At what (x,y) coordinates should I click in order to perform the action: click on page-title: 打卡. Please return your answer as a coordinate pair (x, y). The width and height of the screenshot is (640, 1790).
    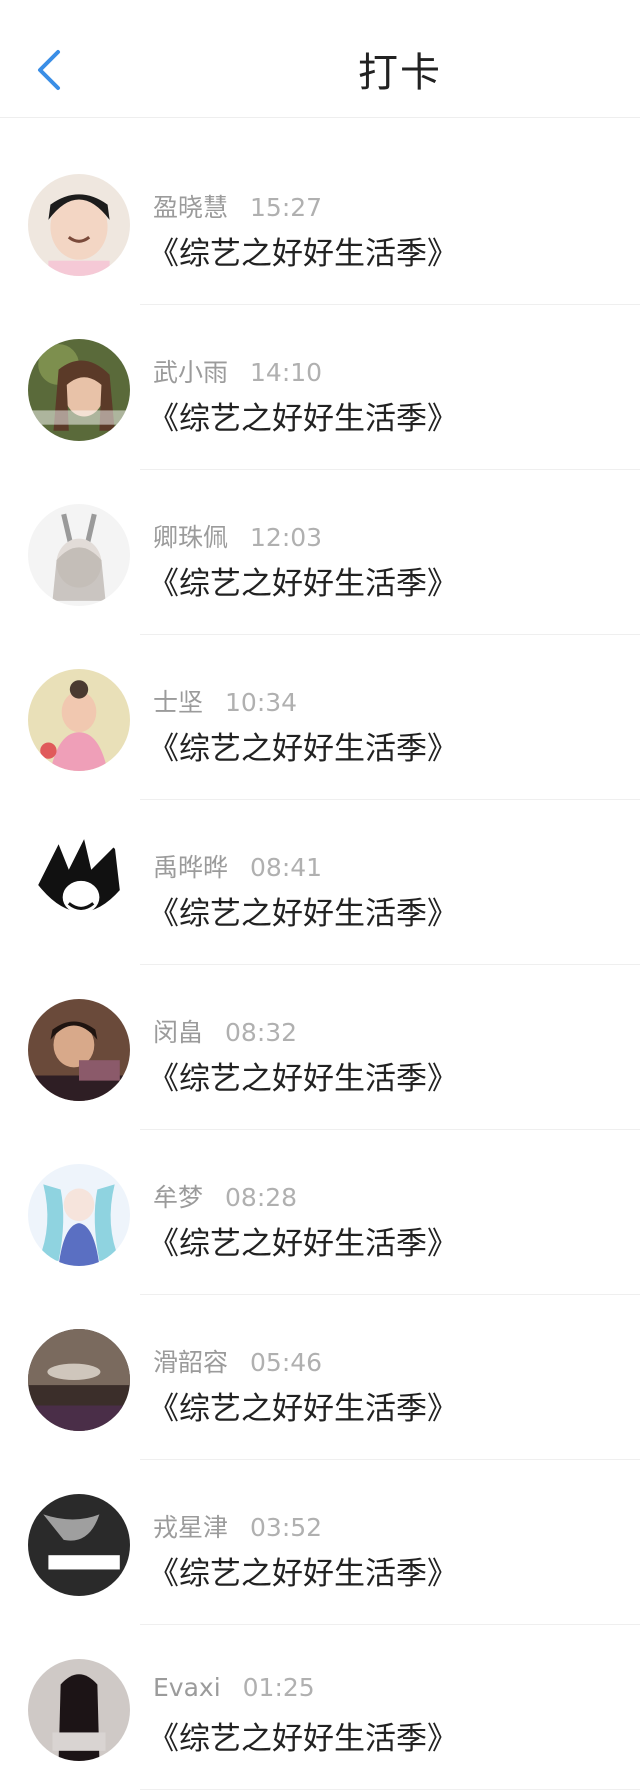
    Looking at the image, I should click on (400, 73).